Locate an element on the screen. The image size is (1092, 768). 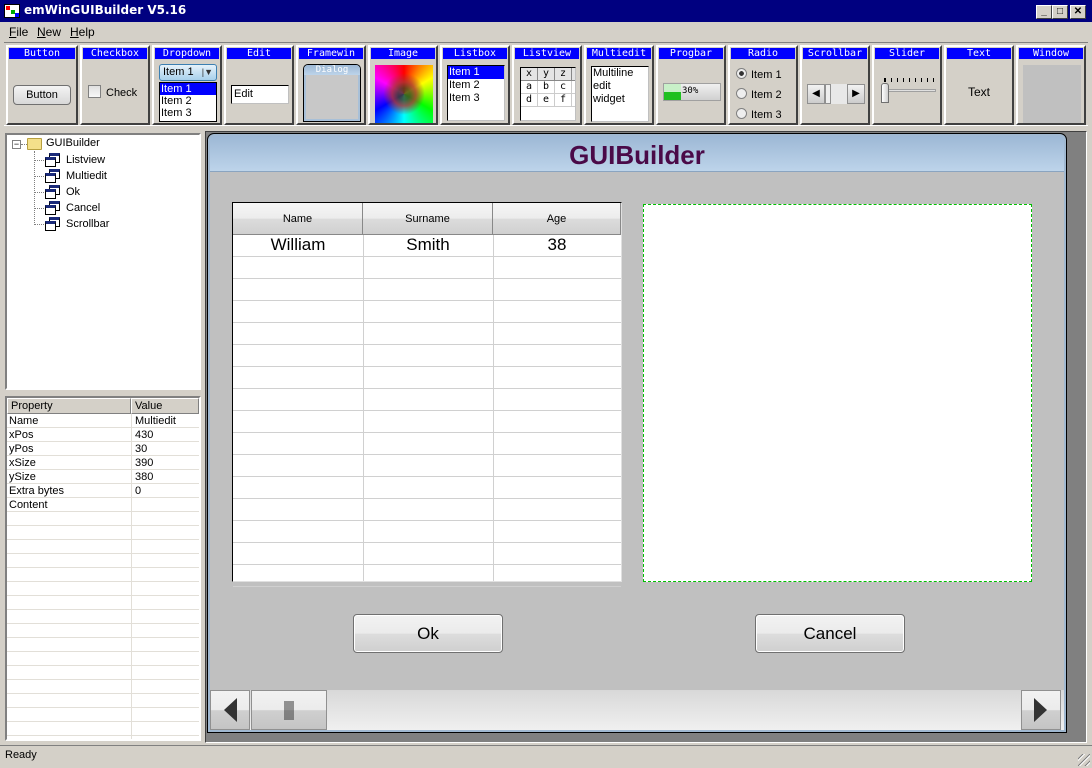
arrow-left-icon: ◀ is located at coordinates (816, 94).